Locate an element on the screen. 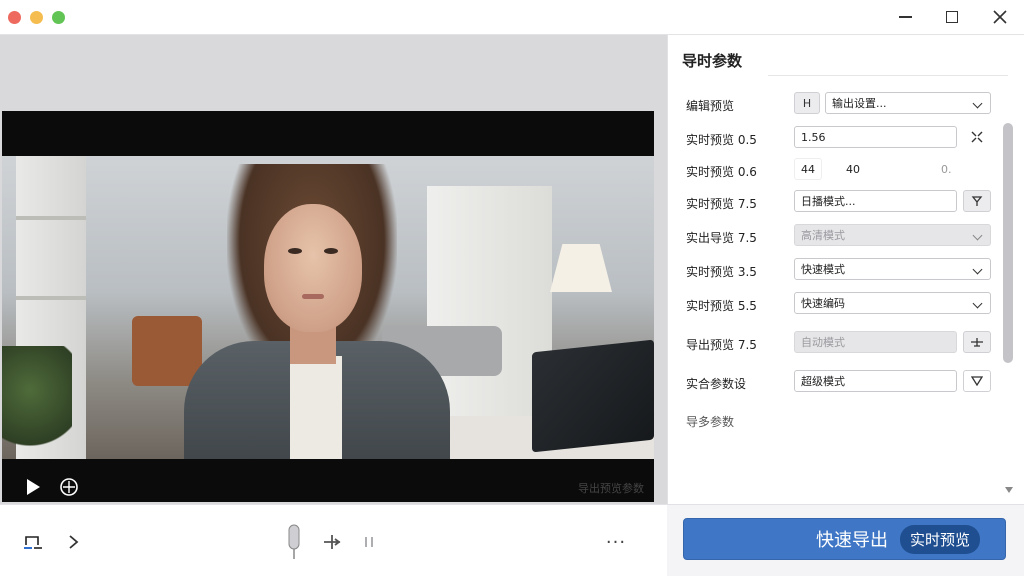 This screenshot has height=576, width=1024. row-6-select: 快速编码 is located at coordinates (892, 303).